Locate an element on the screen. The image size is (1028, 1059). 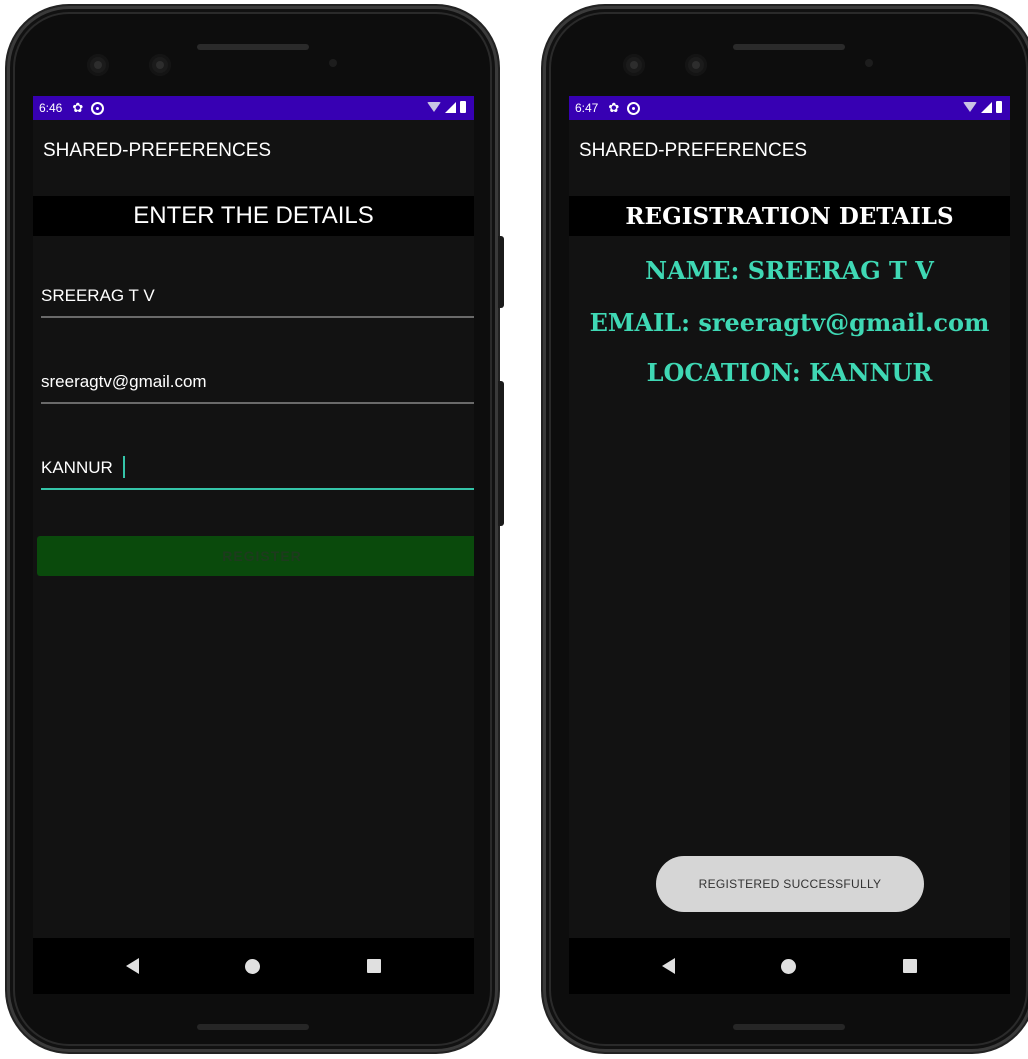
location-field is located at coordinates (257, 469).